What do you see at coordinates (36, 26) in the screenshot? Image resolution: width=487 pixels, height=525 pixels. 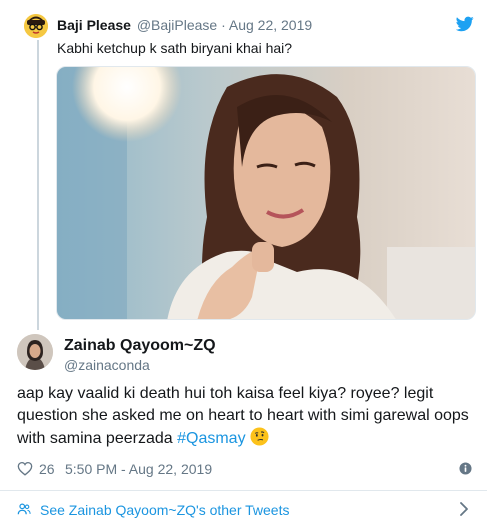 I see `baji-please-avatar` at bounding box center [36, 26].